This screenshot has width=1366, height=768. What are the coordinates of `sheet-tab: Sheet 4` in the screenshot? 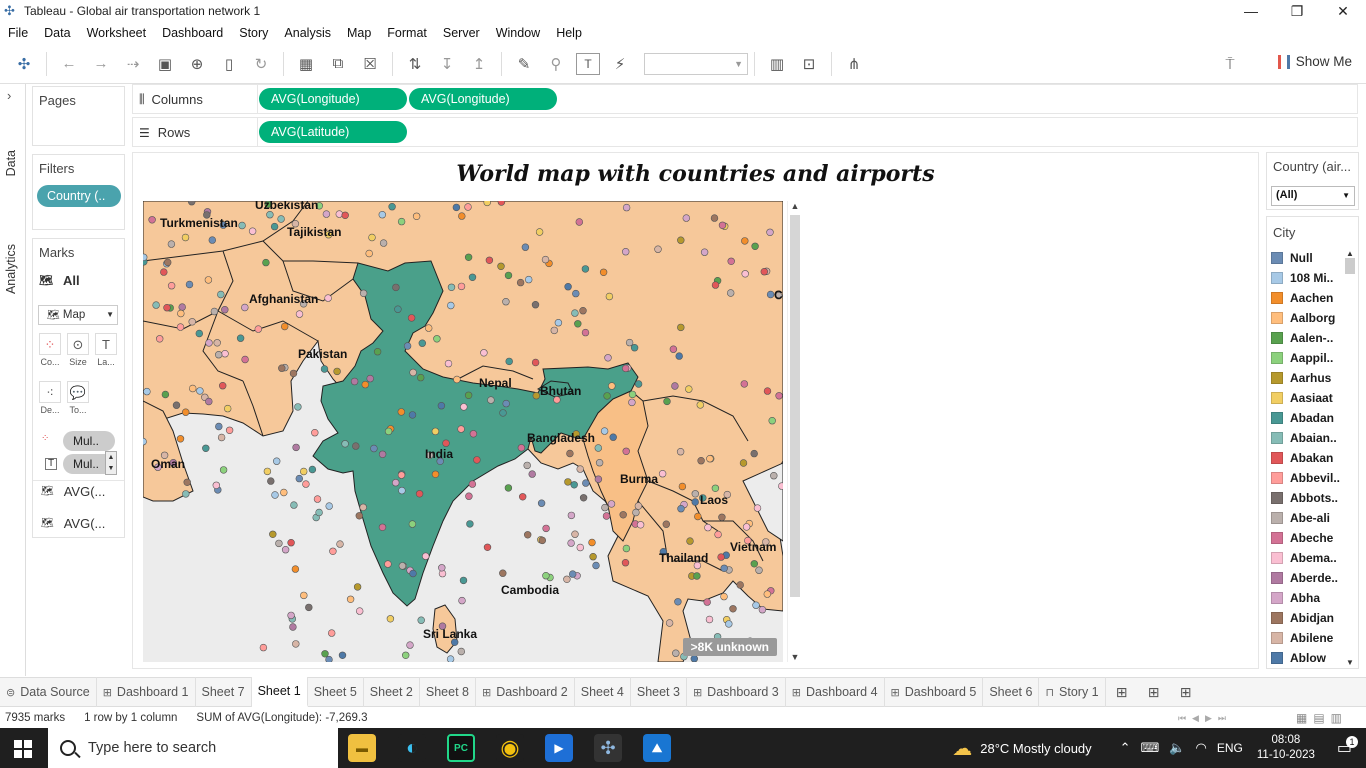 It's located at (603, 692).